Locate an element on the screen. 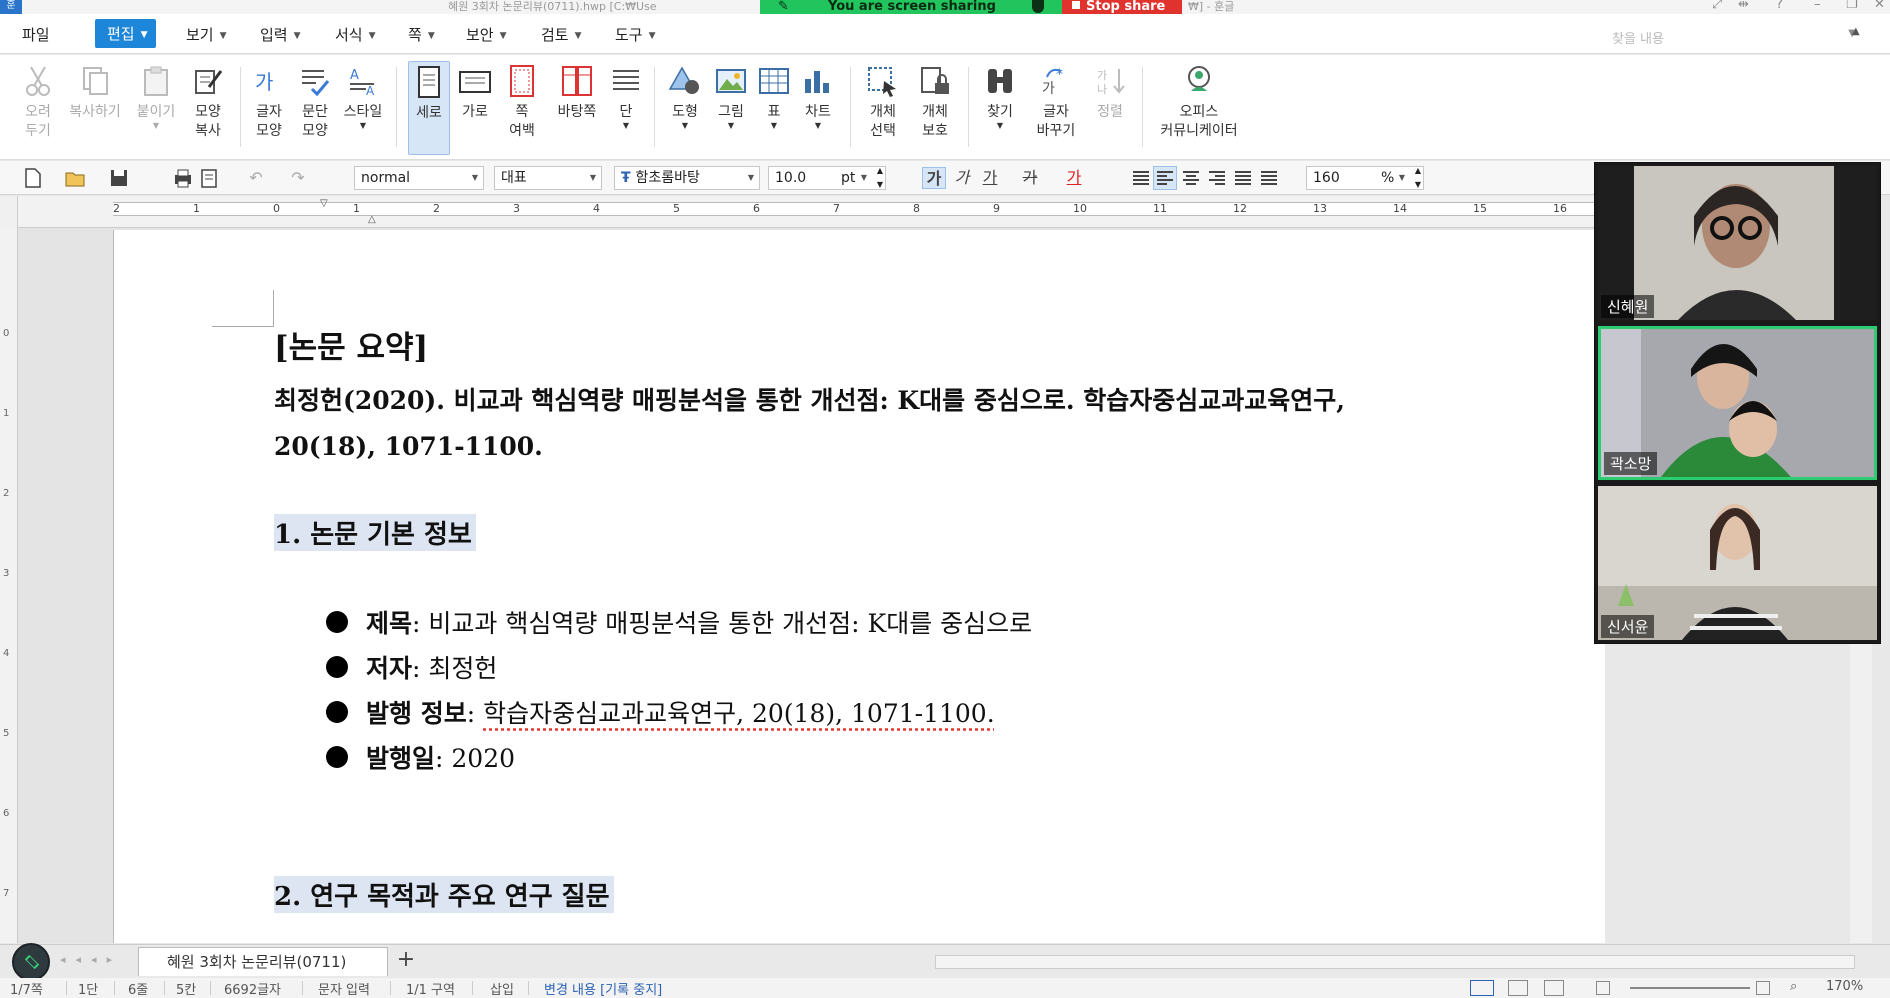  master-page-button: 바탕쪽 is located at coordinates (577, 108).